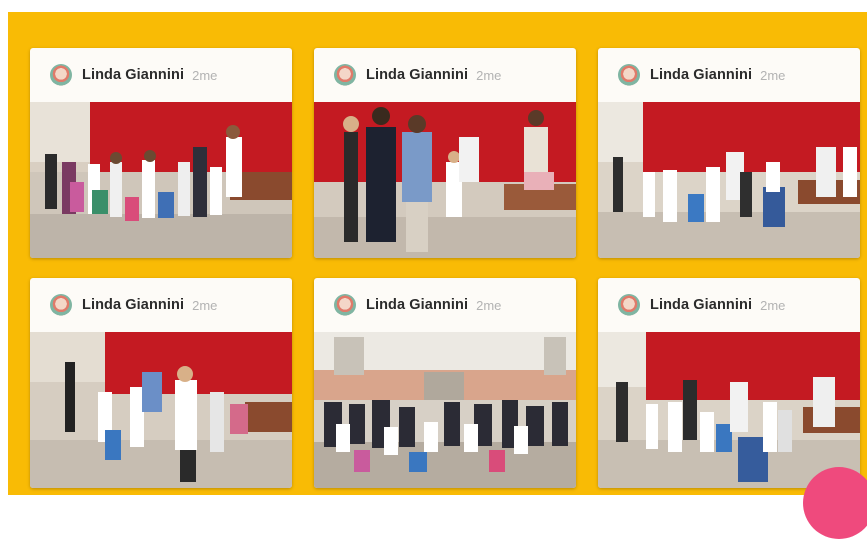 The width and height of the screenshot is (867, 539). I want to click on add-post-button, so click(835, 503).